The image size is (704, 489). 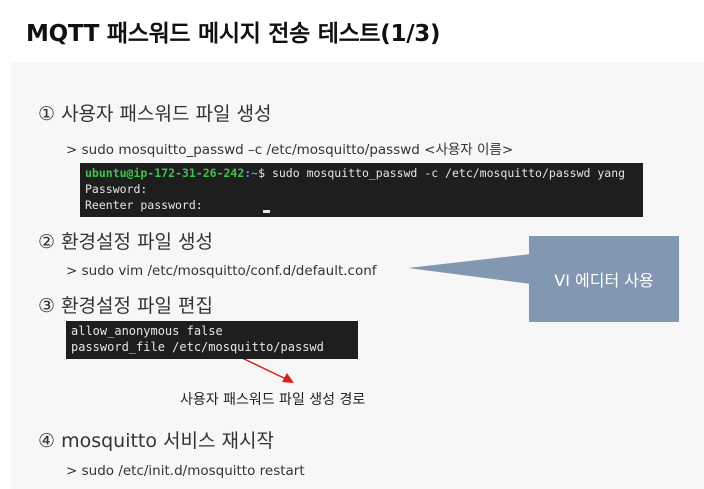 What do you see at coordinates (264, 368) in the screenshot?
I see `annotation-arrow-line` at bounding box center [264, 368].